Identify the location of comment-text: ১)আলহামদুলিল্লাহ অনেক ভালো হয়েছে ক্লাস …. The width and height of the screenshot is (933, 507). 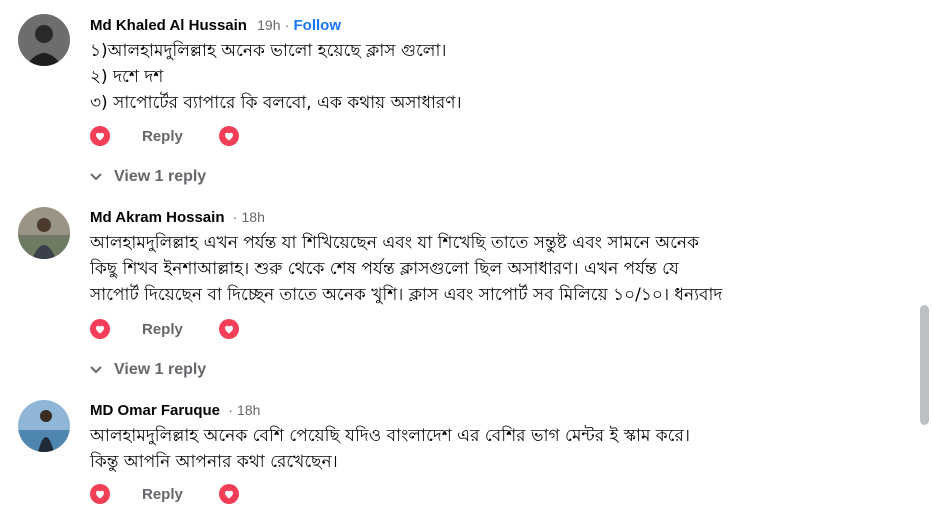
(276, 77).